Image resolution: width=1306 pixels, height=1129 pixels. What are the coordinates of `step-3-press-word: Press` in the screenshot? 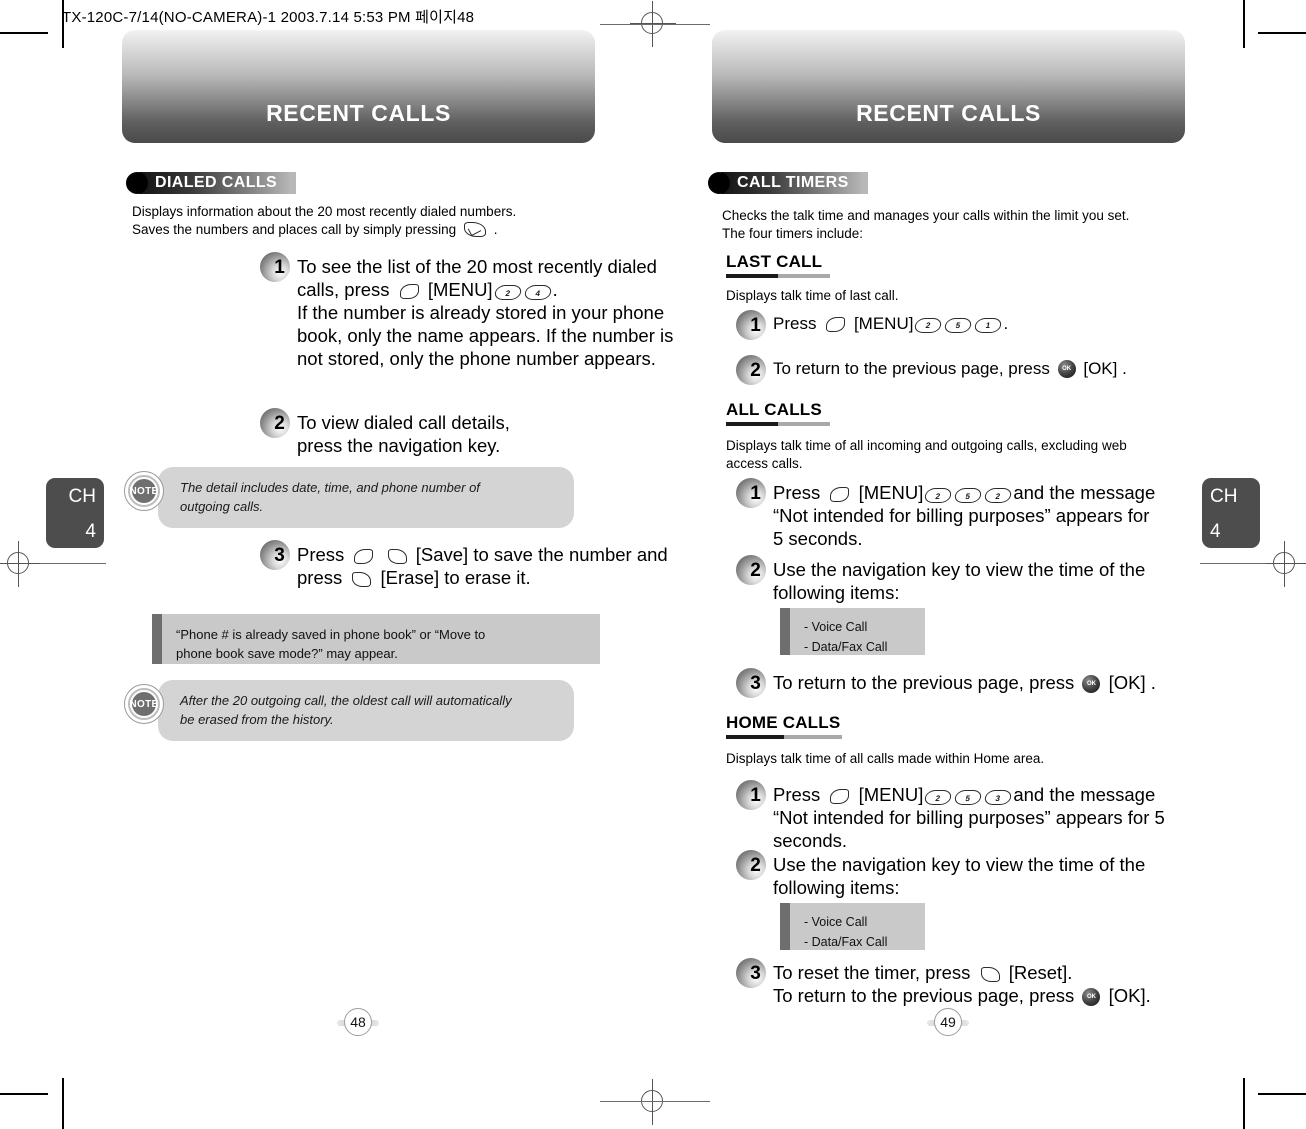 It's located at (321, 554).